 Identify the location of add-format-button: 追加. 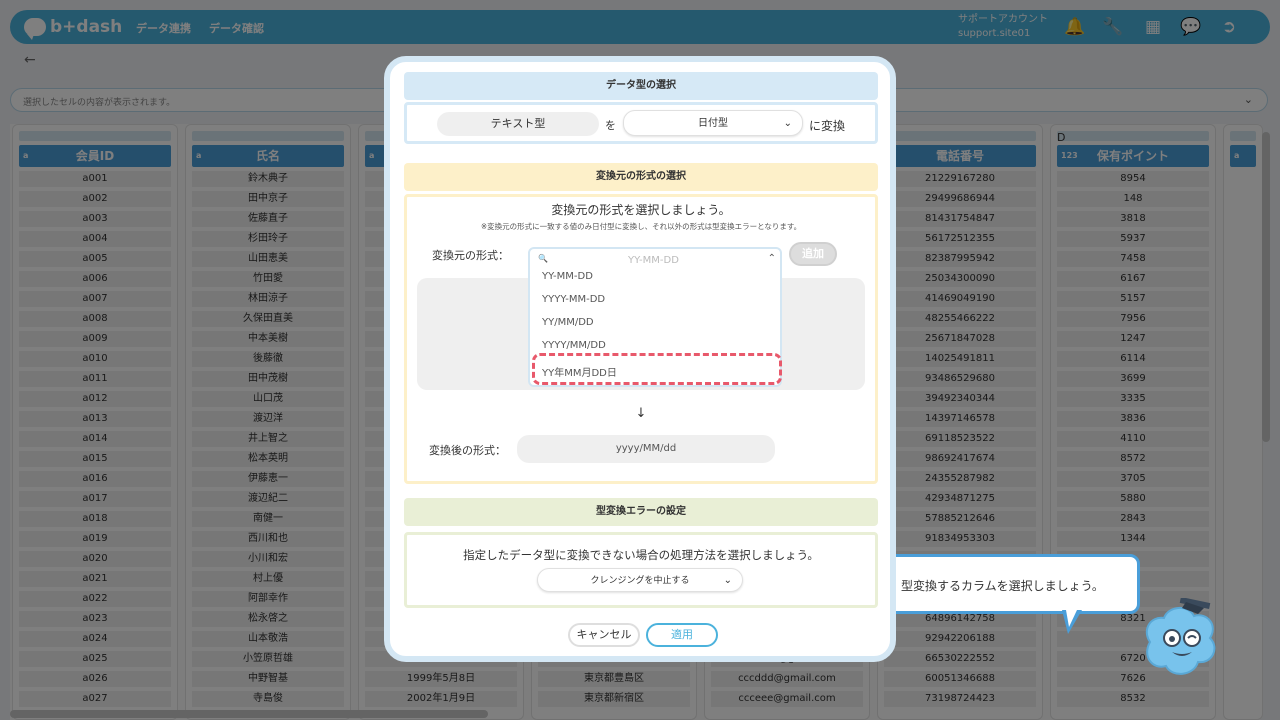
(813, 254).